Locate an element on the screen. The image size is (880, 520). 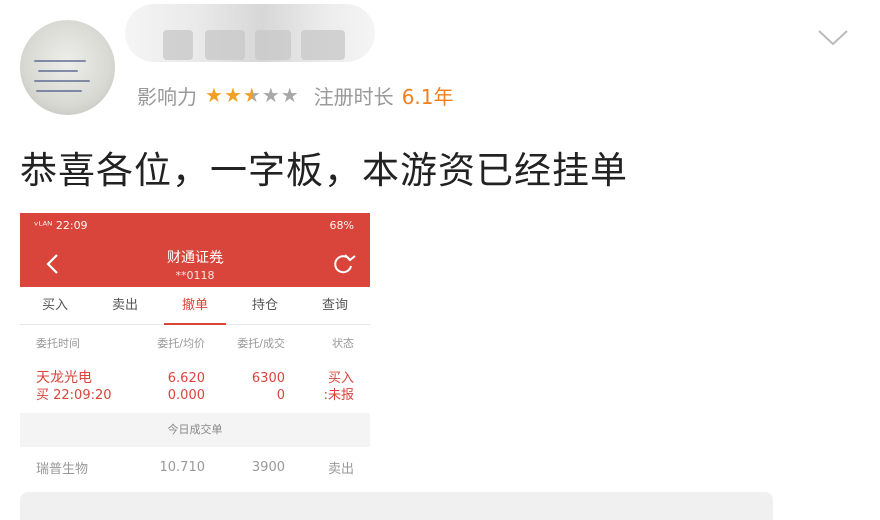
tab-cancel: 撤单 is located at coordinates (195, 306).